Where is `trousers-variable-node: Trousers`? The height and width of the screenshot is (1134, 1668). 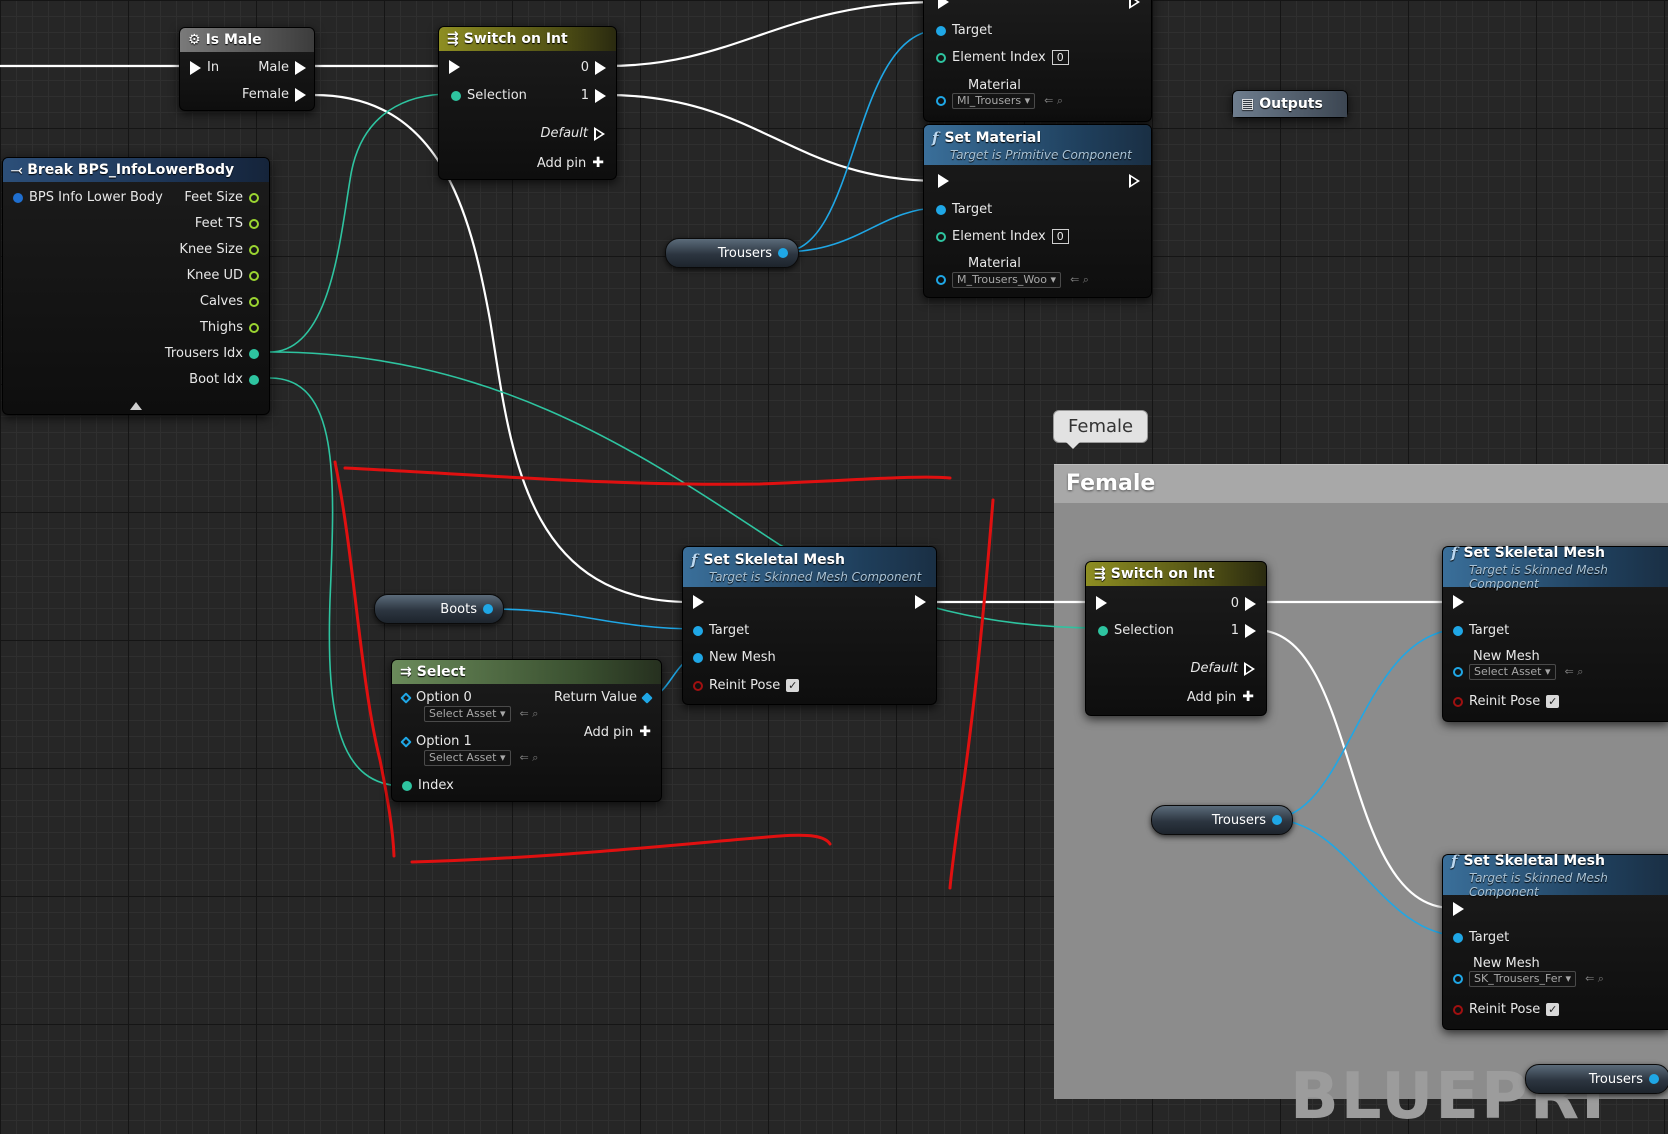
trousers-variable-node: Trousers is located at coordinates (732, 253).